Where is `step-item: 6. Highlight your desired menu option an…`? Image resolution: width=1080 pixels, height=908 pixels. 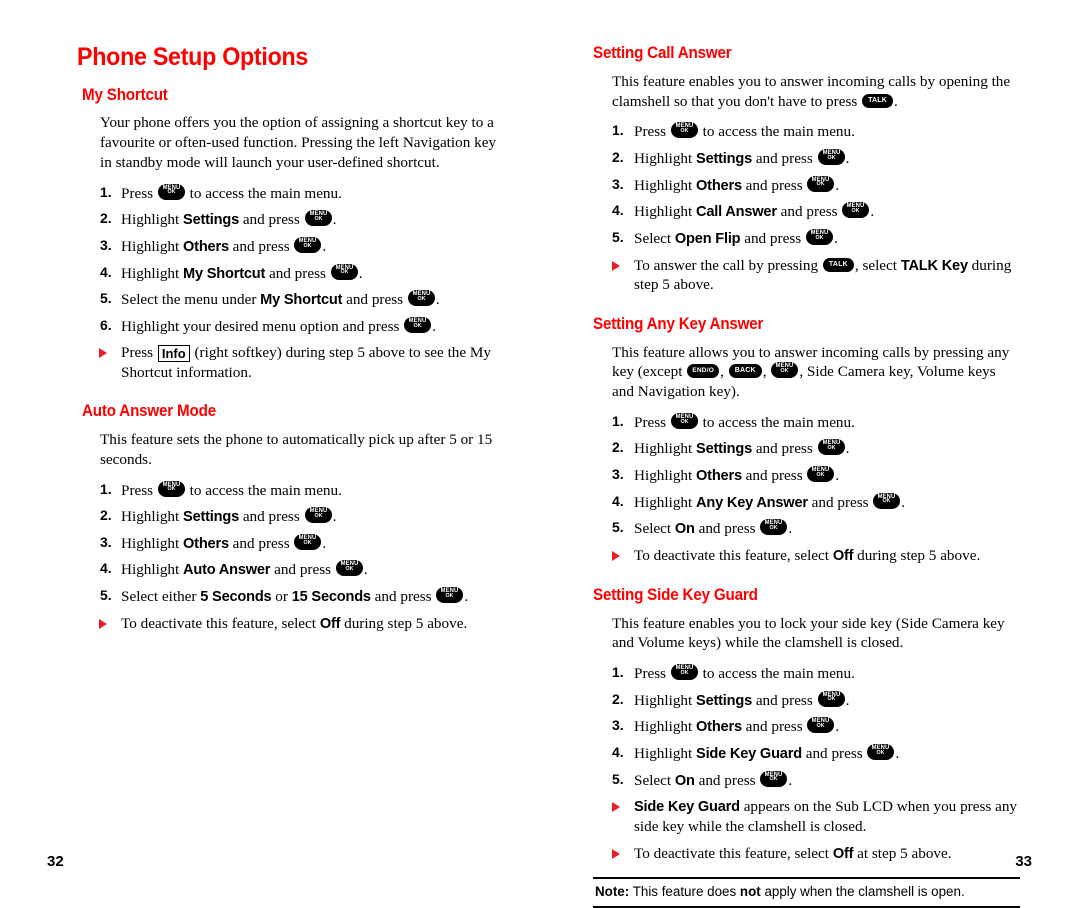 step-item: 6. Highlight your desired menu option an… is located at coordinates (277, 326).